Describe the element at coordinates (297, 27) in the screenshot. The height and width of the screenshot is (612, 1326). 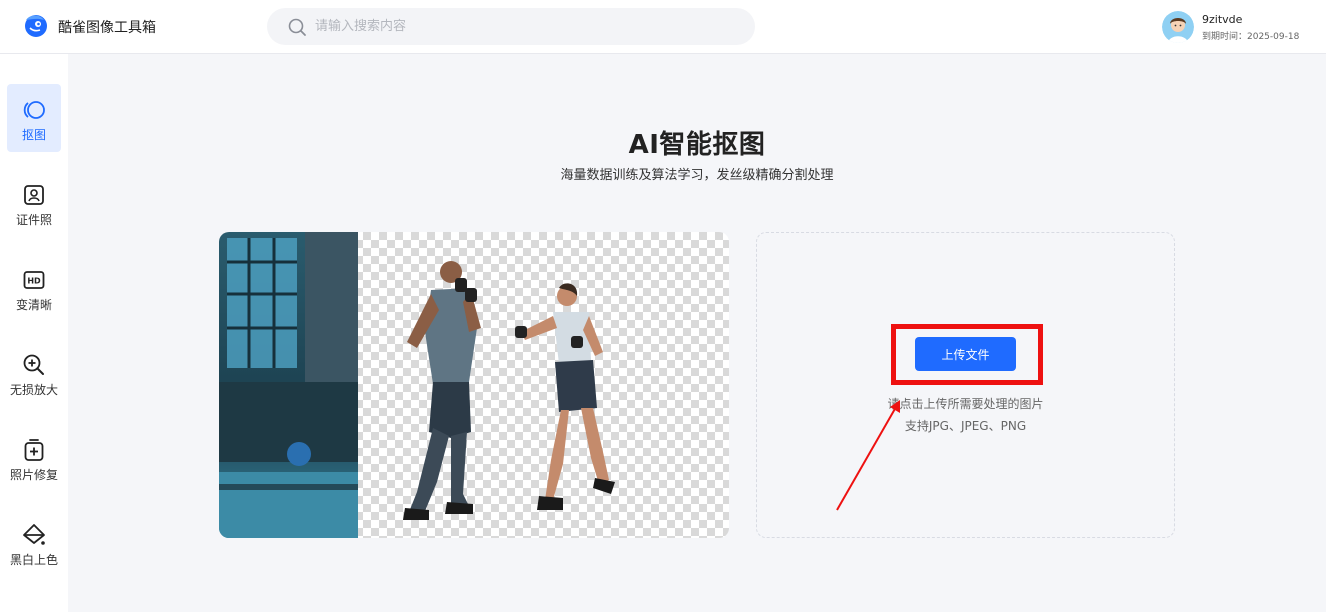
I see `search-icon` at that location.